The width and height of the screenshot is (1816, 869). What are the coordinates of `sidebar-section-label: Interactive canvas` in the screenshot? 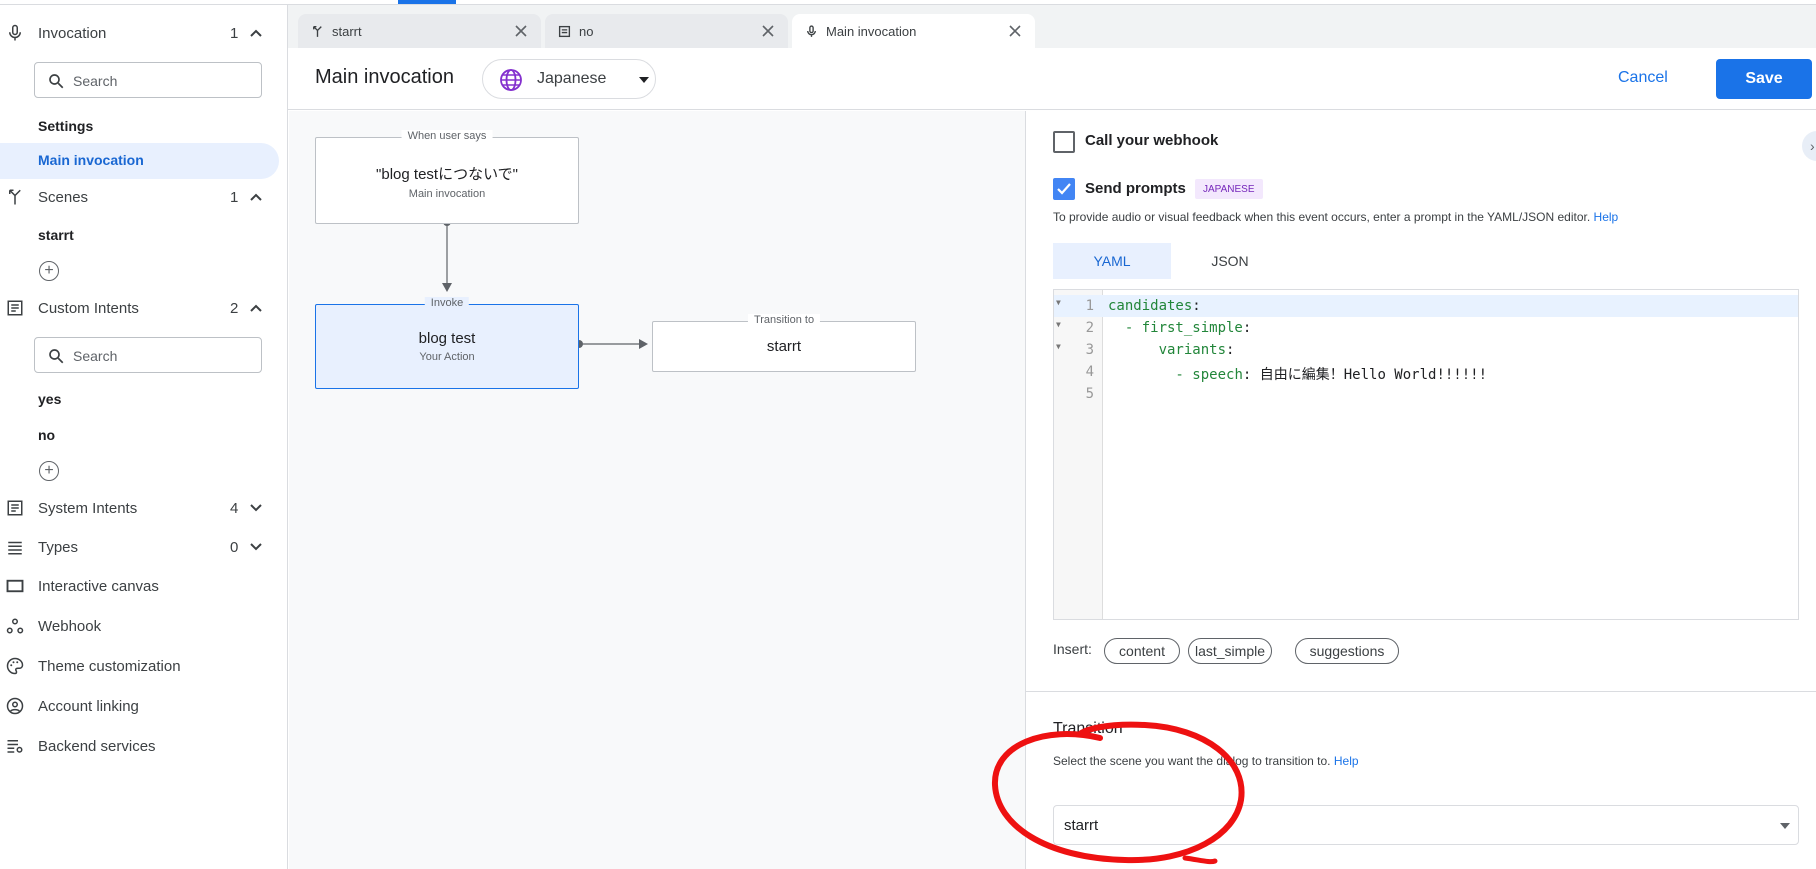 It's located at (98, 586).